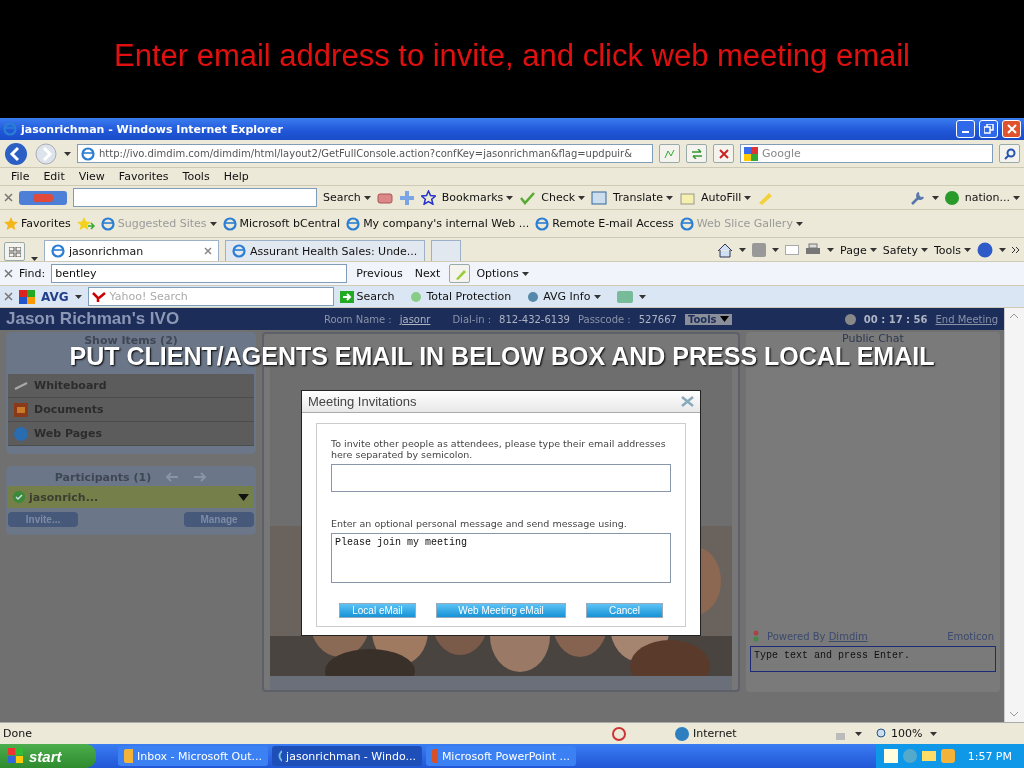 This screenshot has width=1024, height=768. What do you see at coordinates (564, 296) in the screenshot?
I see `toolbar-button: AVG Info` at bounding box center [564, 296].